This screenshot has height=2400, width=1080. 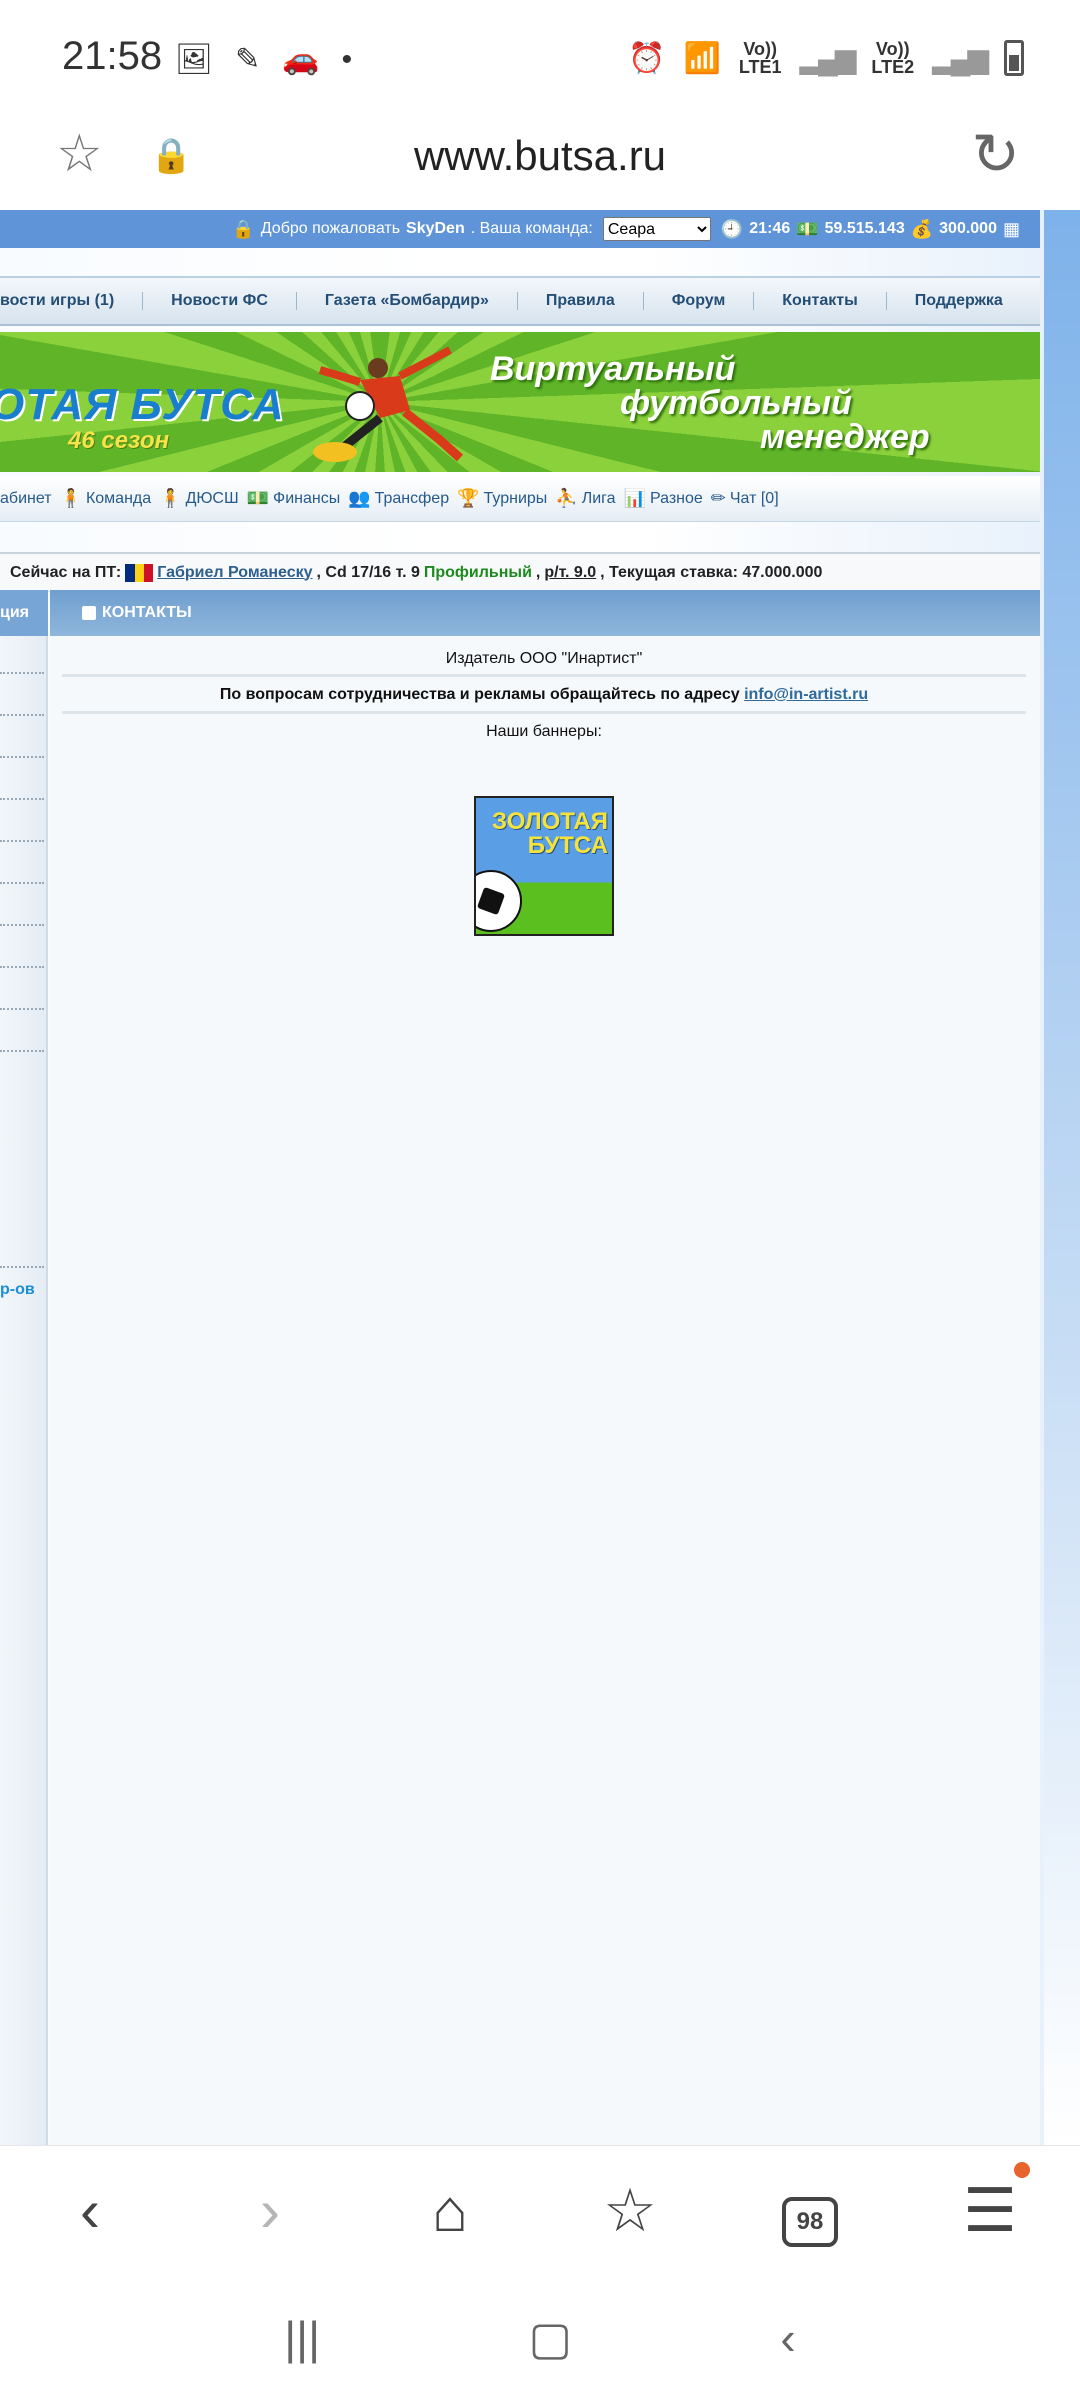 I want to click on username: SkyDen, so click(x=435, y=229).